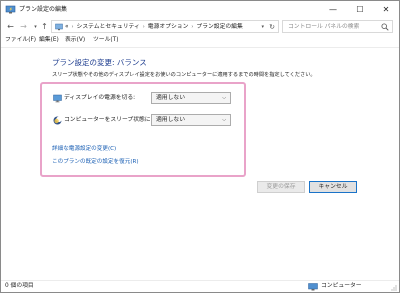  What do you see at coordinates (75, 40) in the screenshot?
I see `menu-view: 表示(V)` at bounding box center [75, 40].